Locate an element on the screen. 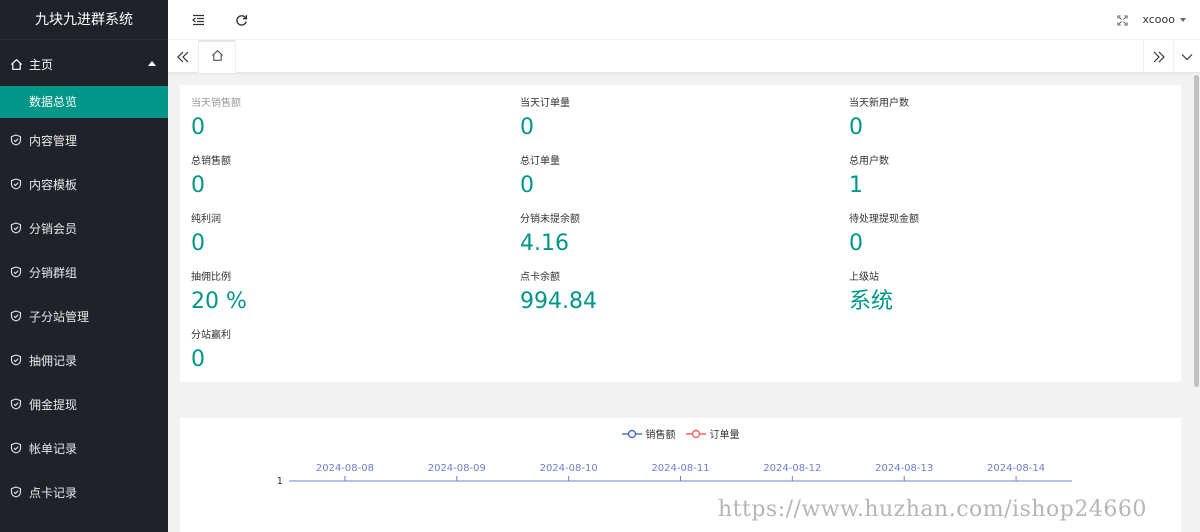 This screenshot has width=1200, height=532. stat-label: 点卡余额 is located at coordinates (540, 277).